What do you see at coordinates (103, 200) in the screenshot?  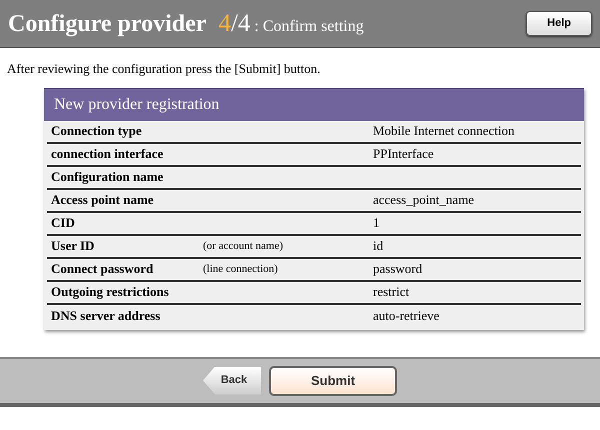 I see `field-label: Access point name` at bounding box center [103, 200].